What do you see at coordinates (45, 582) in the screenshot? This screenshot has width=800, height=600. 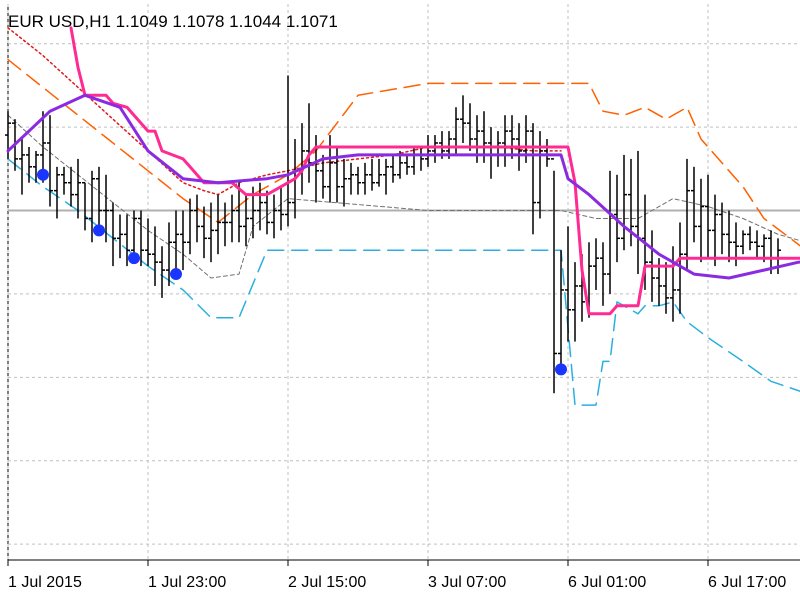 I see `x-tick-label-0: 1 Jul 2015` at bounding box center [45, 582].